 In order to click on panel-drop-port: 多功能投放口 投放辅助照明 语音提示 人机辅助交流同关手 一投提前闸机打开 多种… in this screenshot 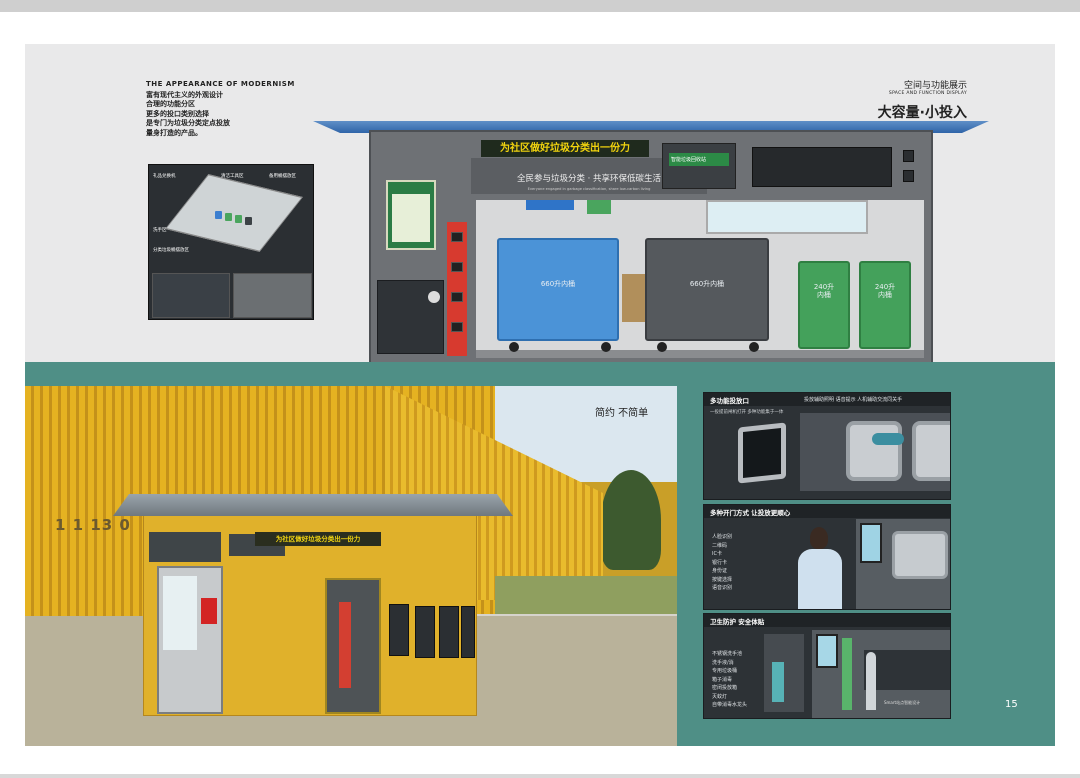, I will do `click(827, 446)`.